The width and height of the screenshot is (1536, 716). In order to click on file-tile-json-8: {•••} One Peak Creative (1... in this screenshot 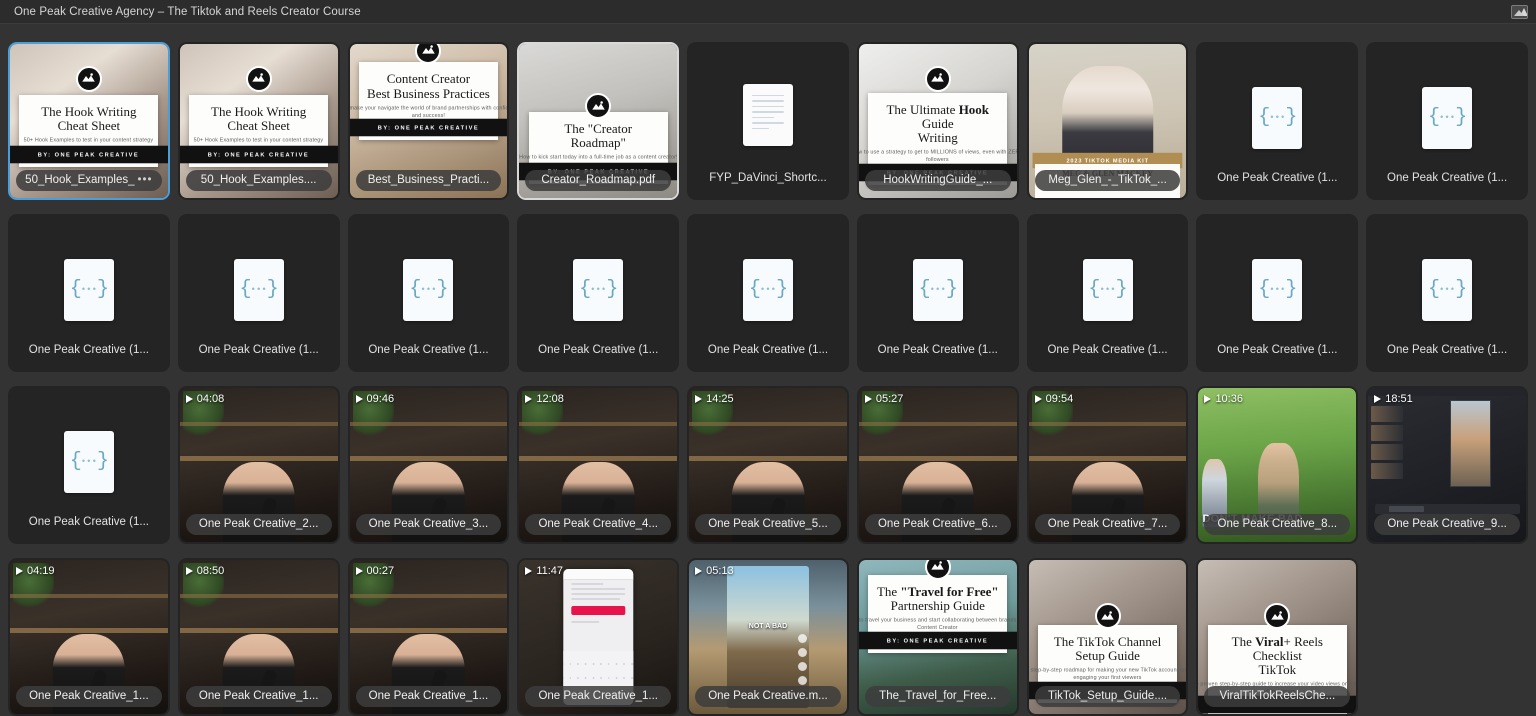, I will do `click(1447, 121)`.